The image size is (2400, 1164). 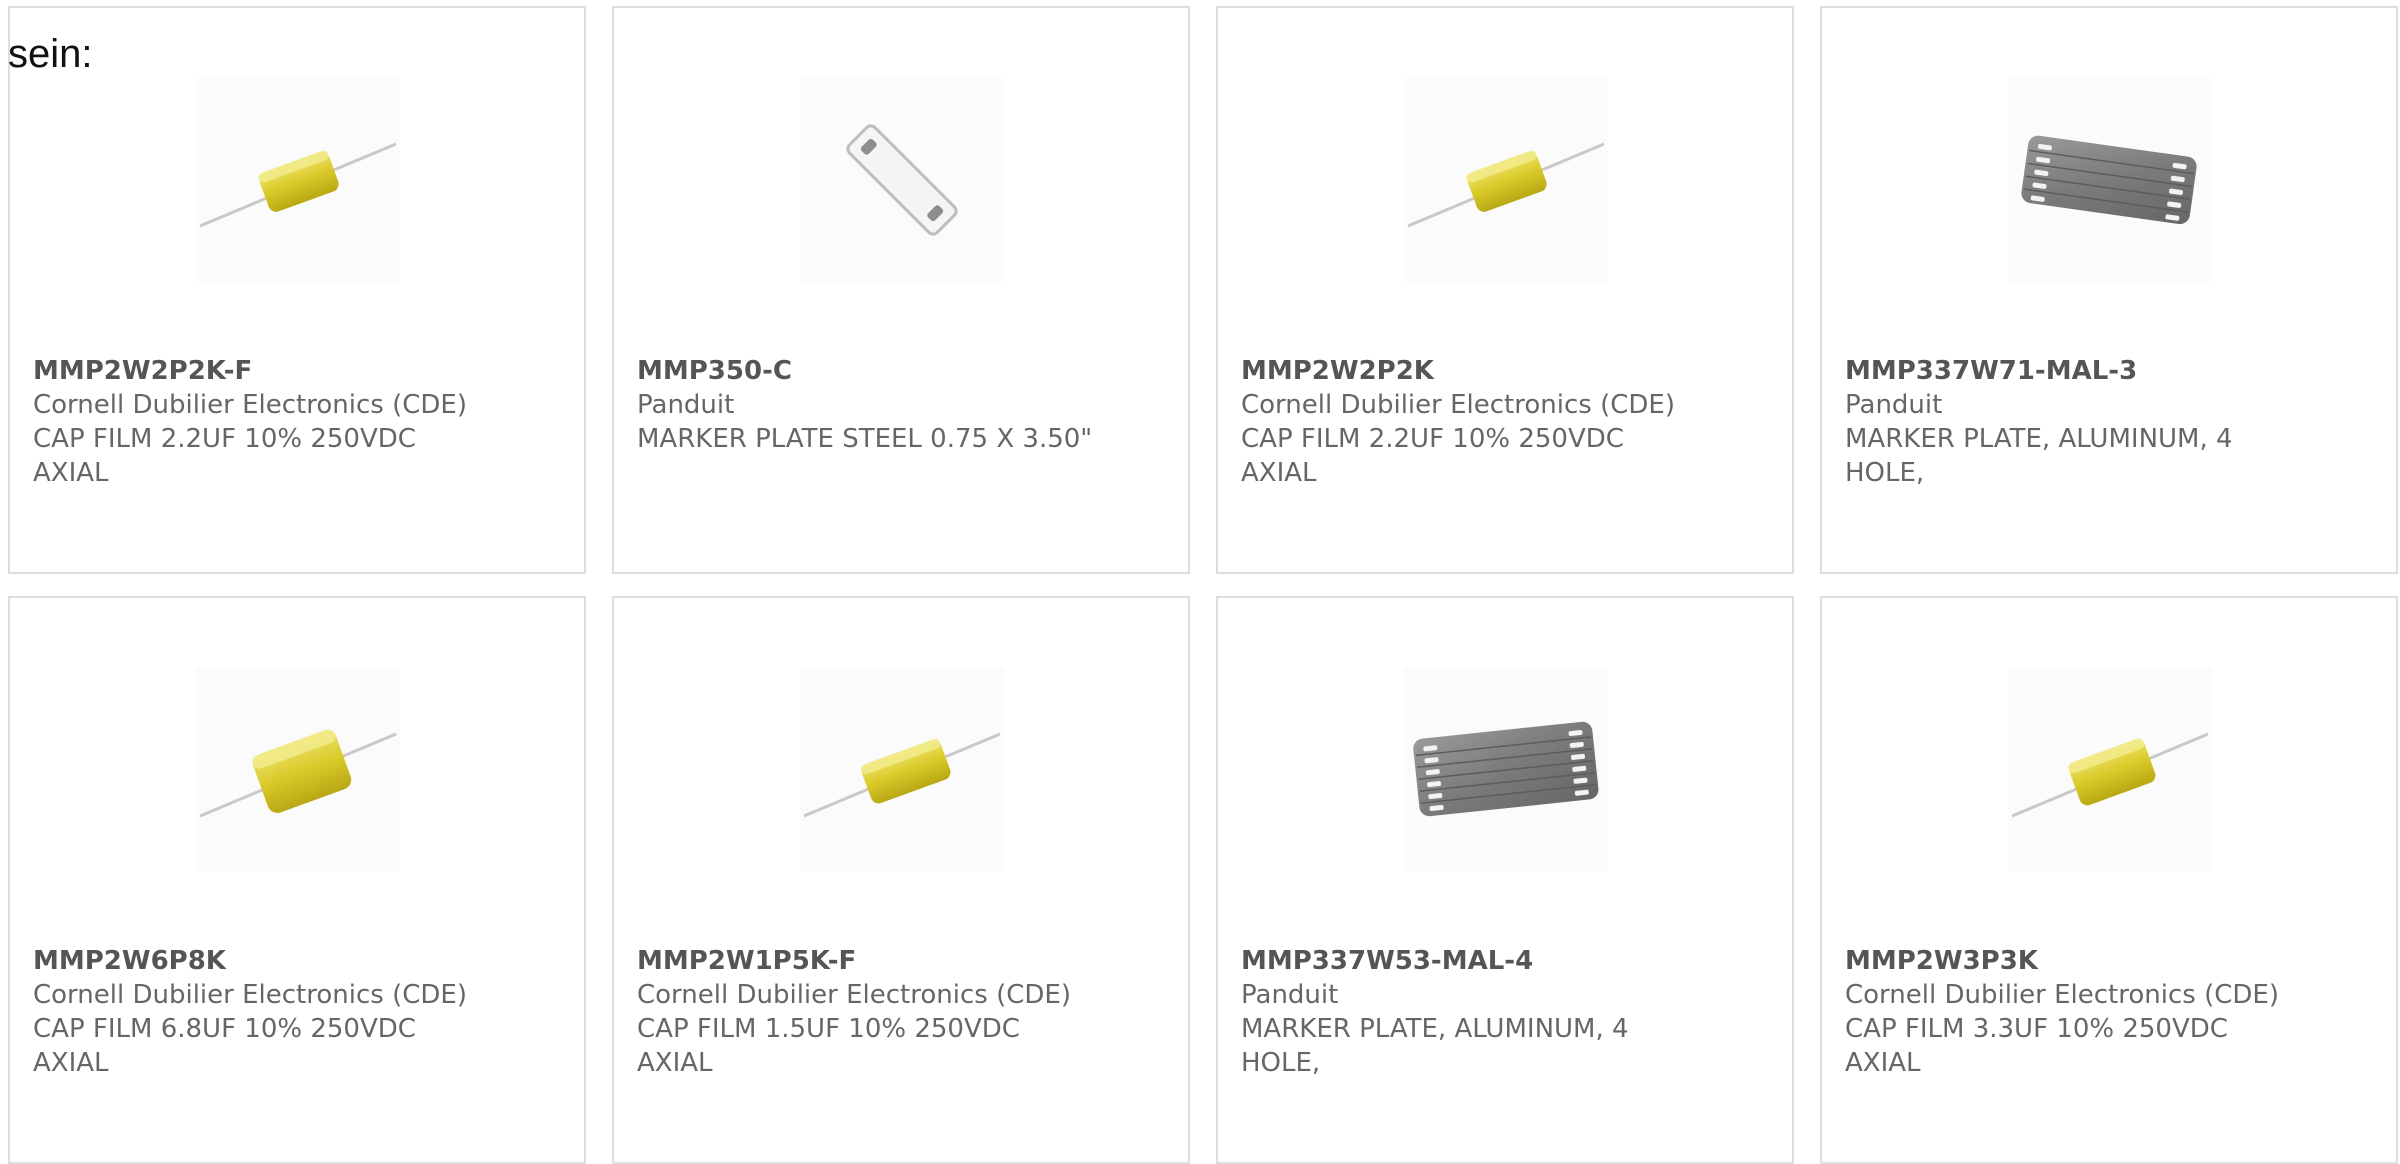 What do you see at coordinates (714, 371) in the screenshot?
I see `part-number: MMP350-C` at bounding box center [714, 371].